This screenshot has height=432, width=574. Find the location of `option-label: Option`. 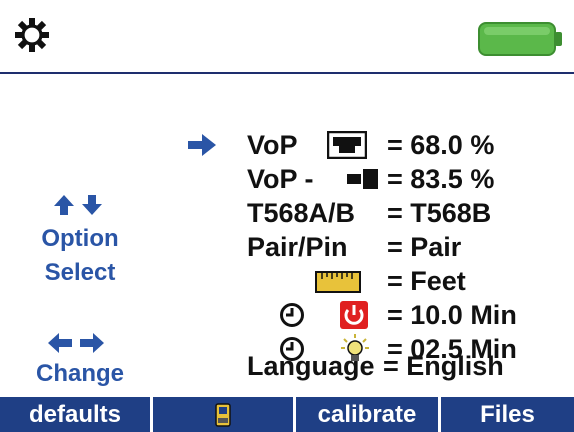

option-label: Option is located at coordinates (80, 238).